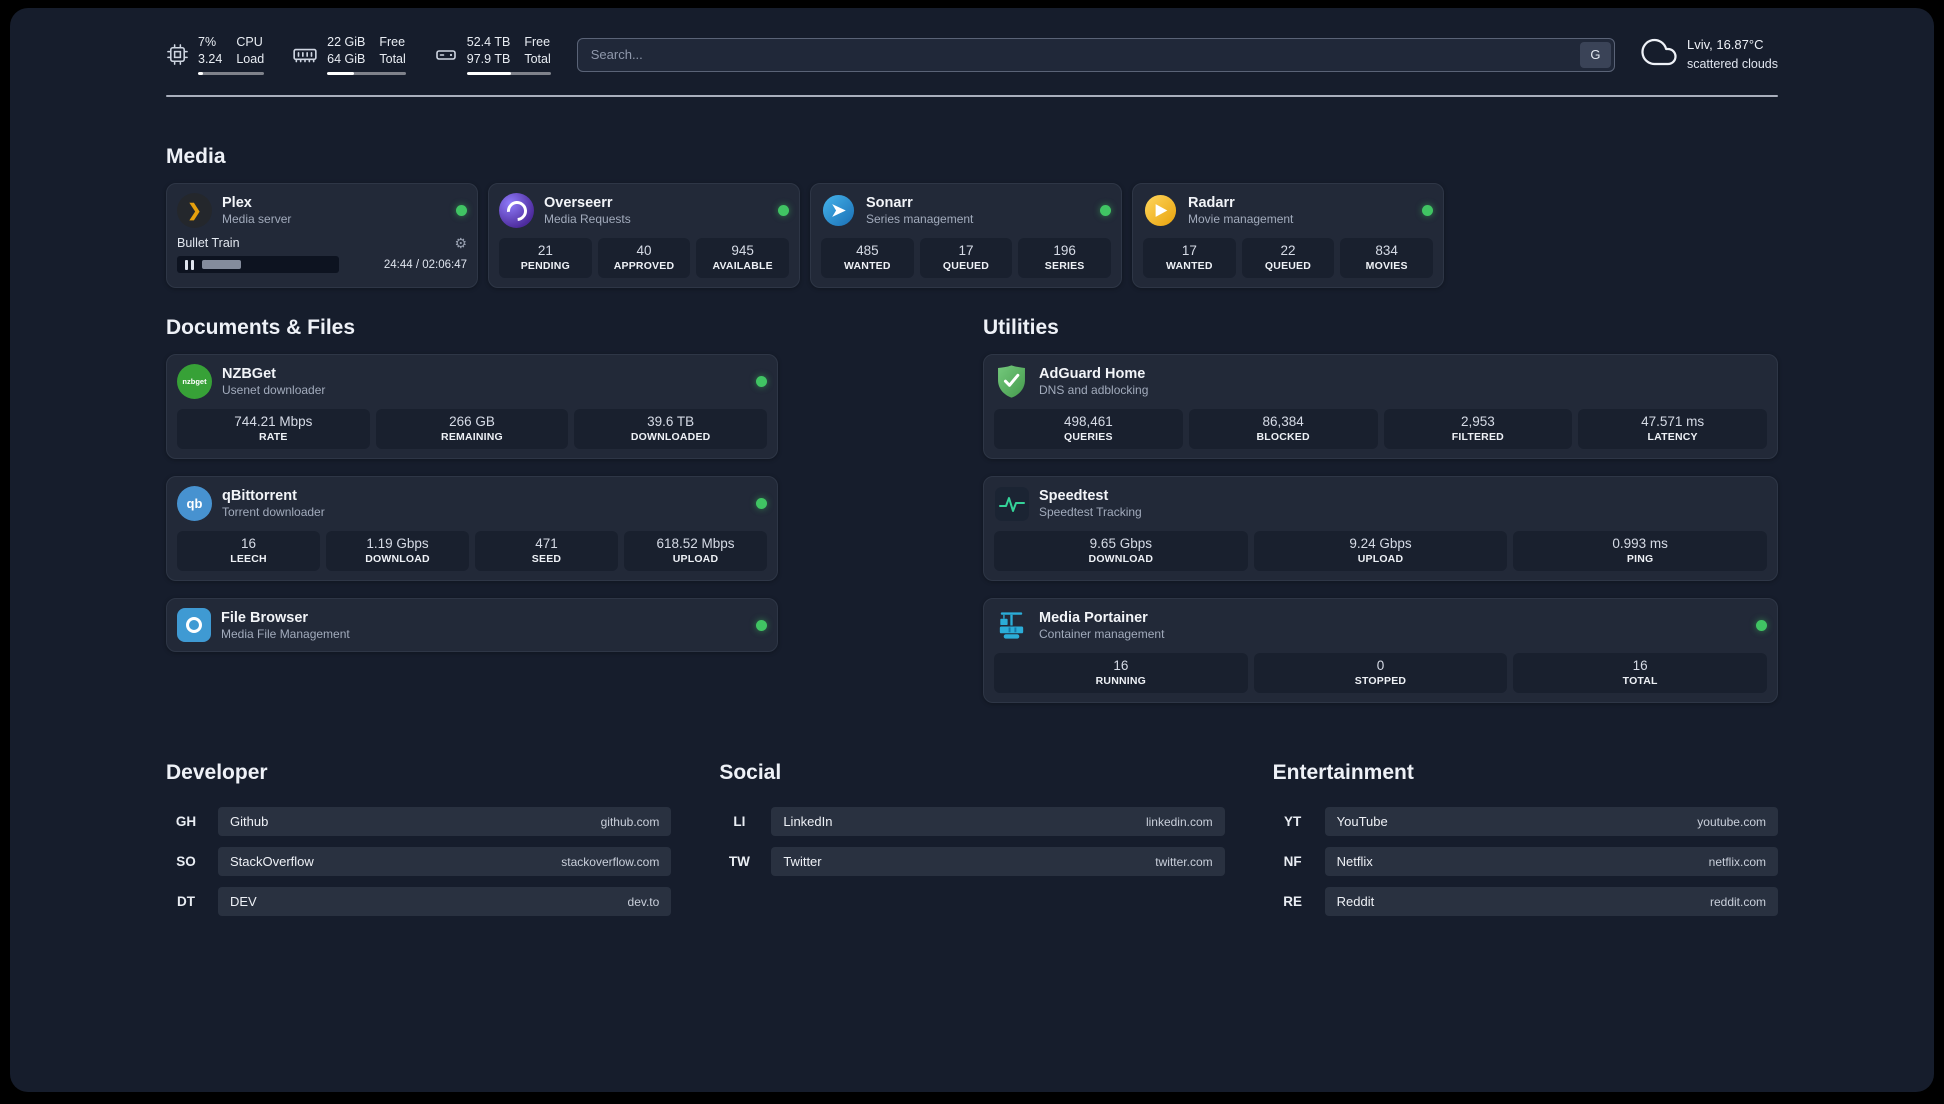 Image resolution: width=1944 pixels, height=1104 pixels. Describe the element at coordinates (739, 821) in the screenshot. I see `link-abbr: LI` at that location.